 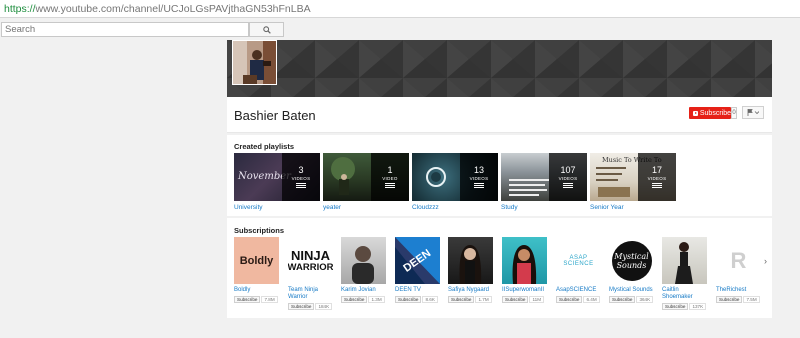 What do you see at coordinates (568, 170) in the screenshot?
I see `playlist-count: 107` at bounding box center [568, 170].